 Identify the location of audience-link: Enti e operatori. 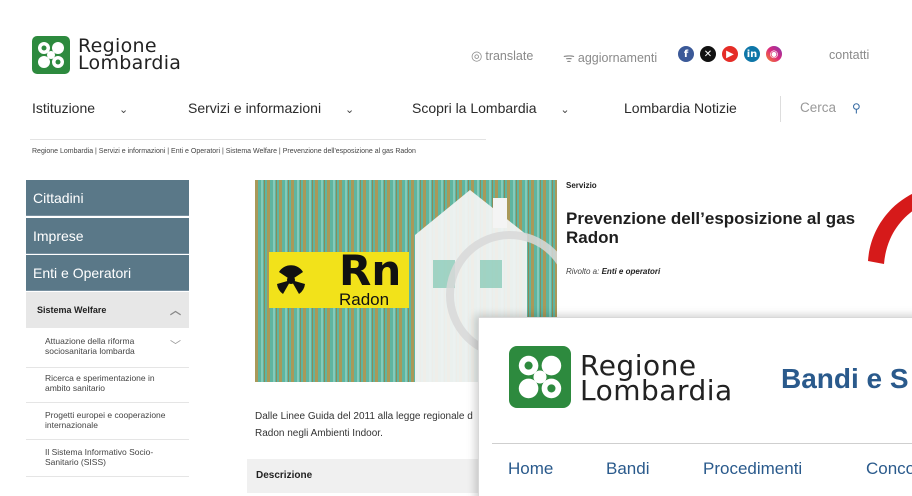
(631, 271).